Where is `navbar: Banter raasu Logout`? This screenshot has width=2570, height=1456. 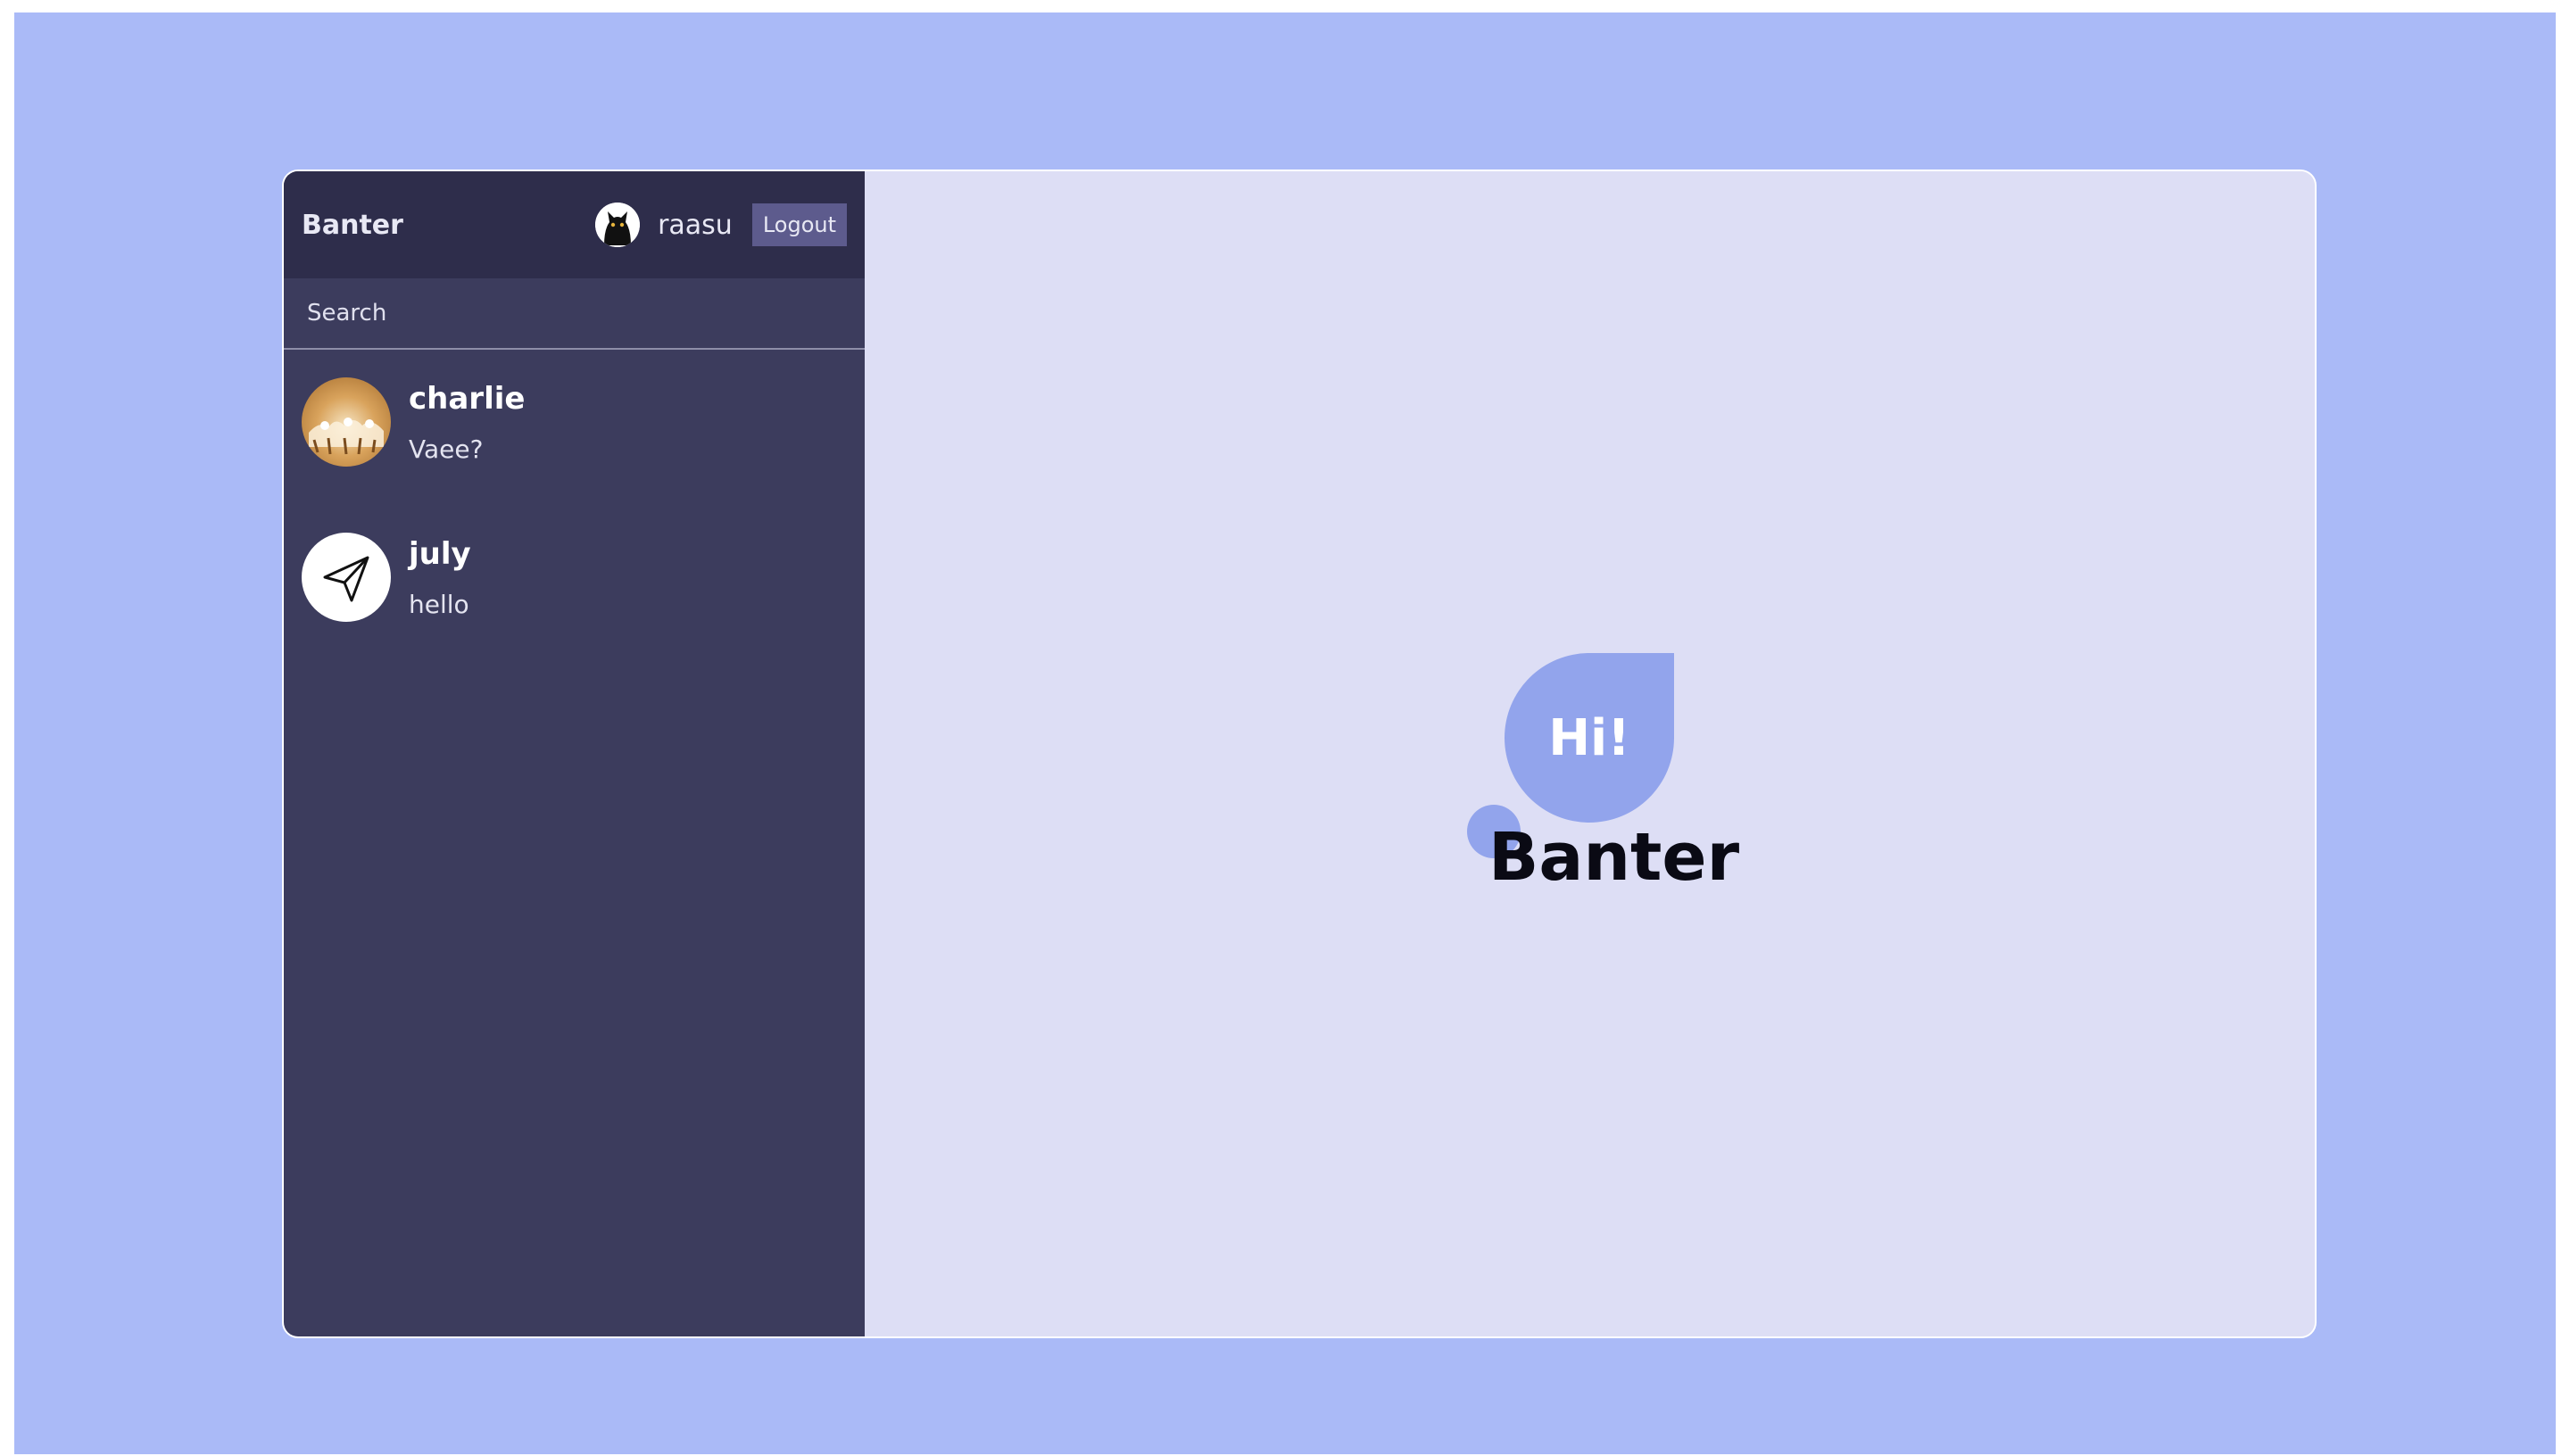
navbar: Banter raasu Logout is located at coordinates (575, 224).